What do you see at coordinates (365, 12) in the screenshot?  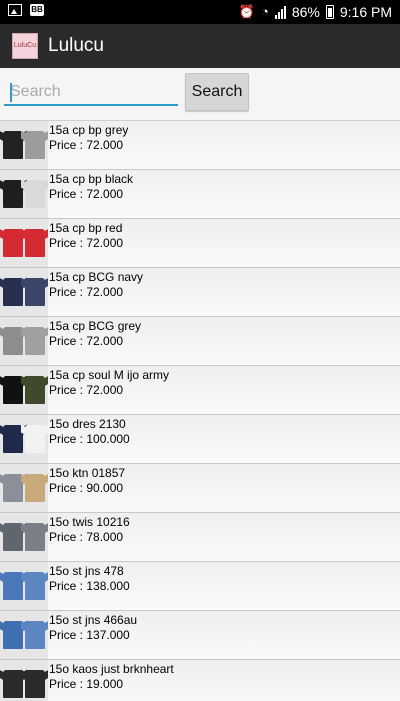 I see `clock: 9:16 PM` at bounding box center [365, 12].